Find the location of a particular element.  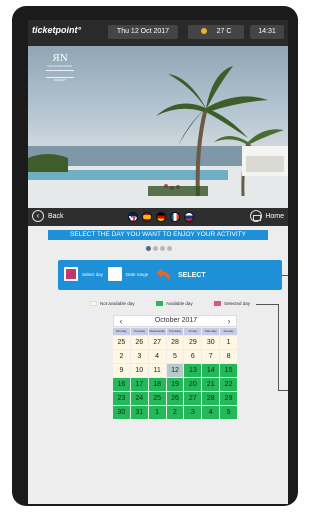

hotel-logo-bars is located at coordinates (60, 74).